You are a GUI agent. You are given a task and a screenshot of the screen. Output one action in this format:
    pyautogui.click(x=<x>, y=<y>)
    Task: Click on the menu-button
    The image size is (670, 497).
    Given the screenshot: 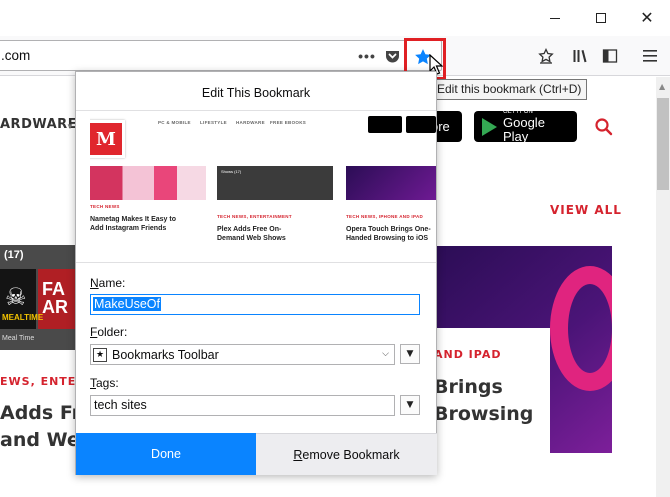 What is the action you would take?
    pyautogui.click(x=650, y=56)
    